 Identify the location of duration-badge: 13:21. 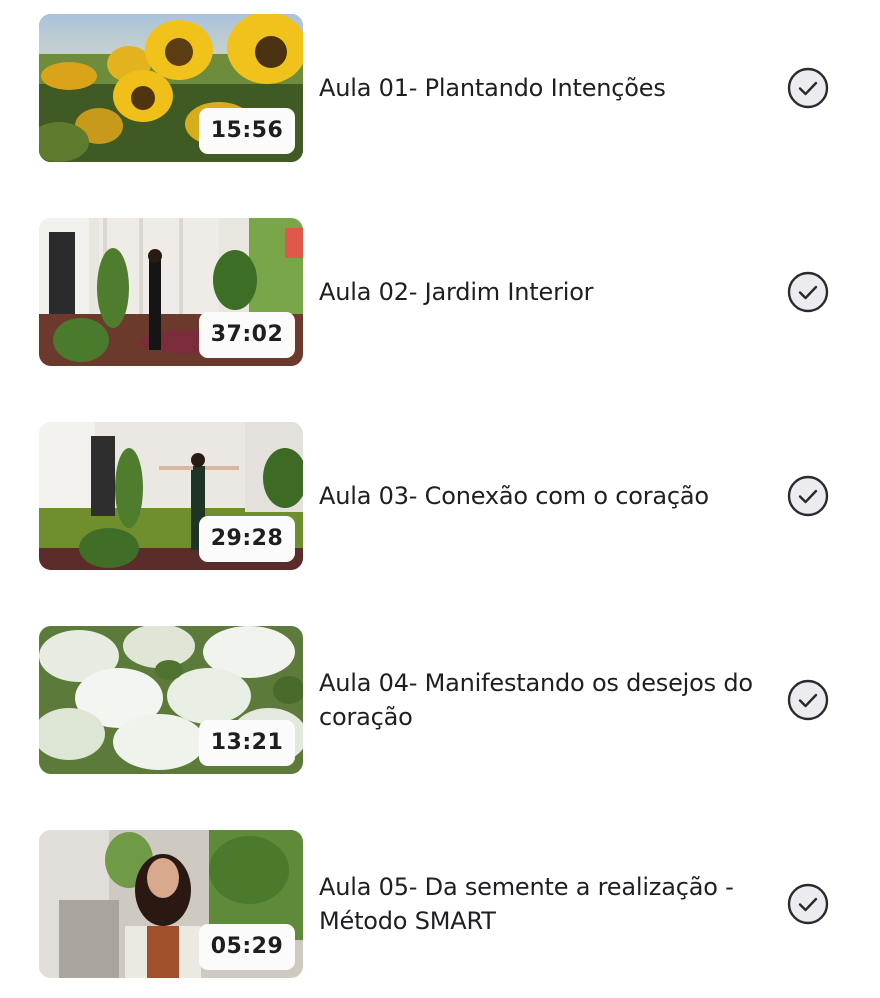
(247, 743).